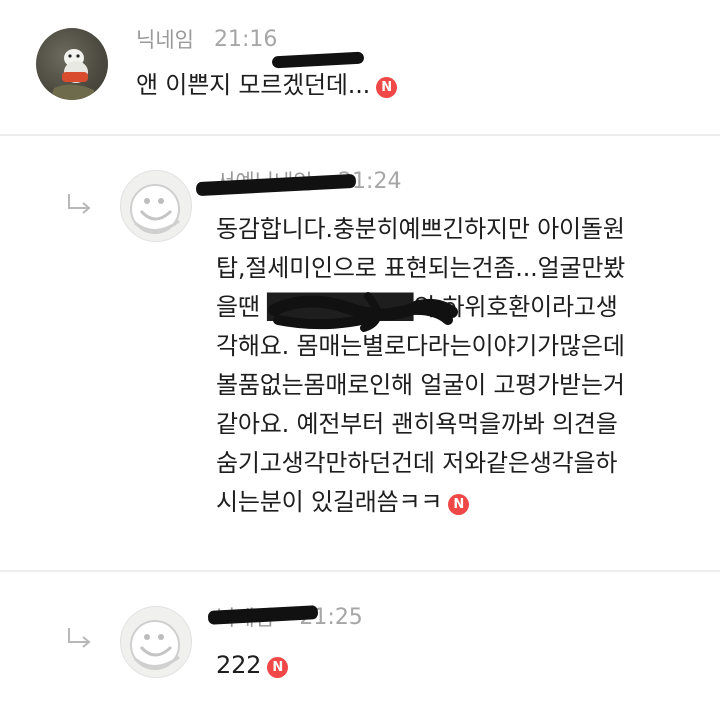 The image size is (720, 712). What do you see at coordinates (239, 665) in the screenshot?
I see `comment-body: 222` at bounding box center [239, 665].